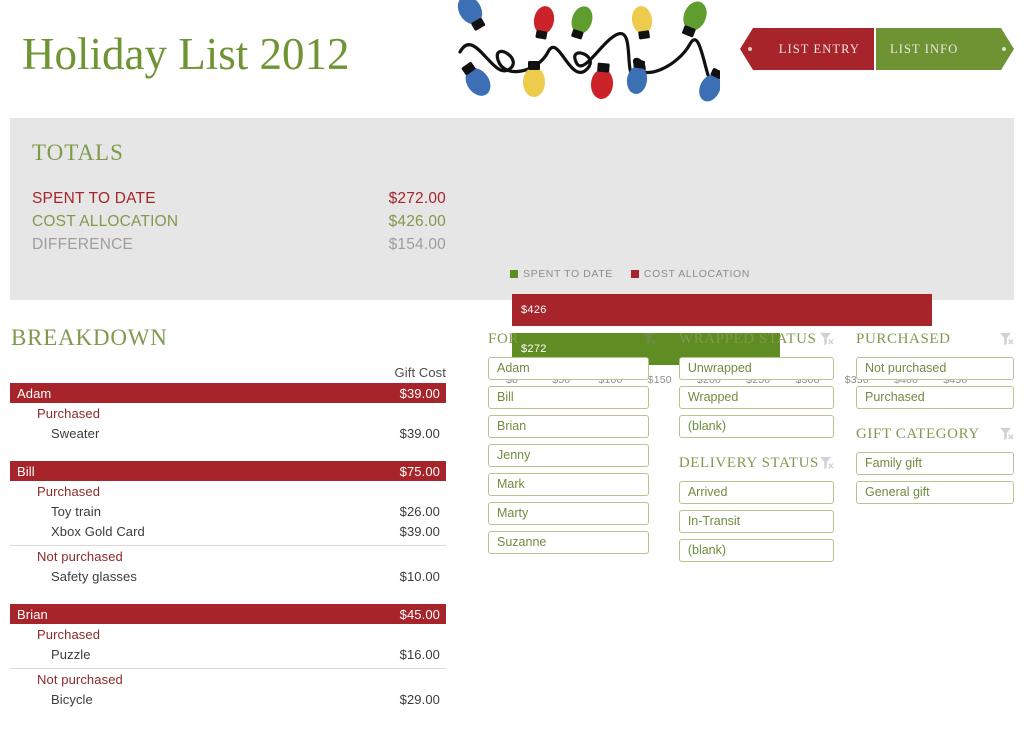 This screenshot has height=756, width=1024. I want to click on slicer-delivery-status-options: Arrived In-Transit (blank), so click(756, 521).